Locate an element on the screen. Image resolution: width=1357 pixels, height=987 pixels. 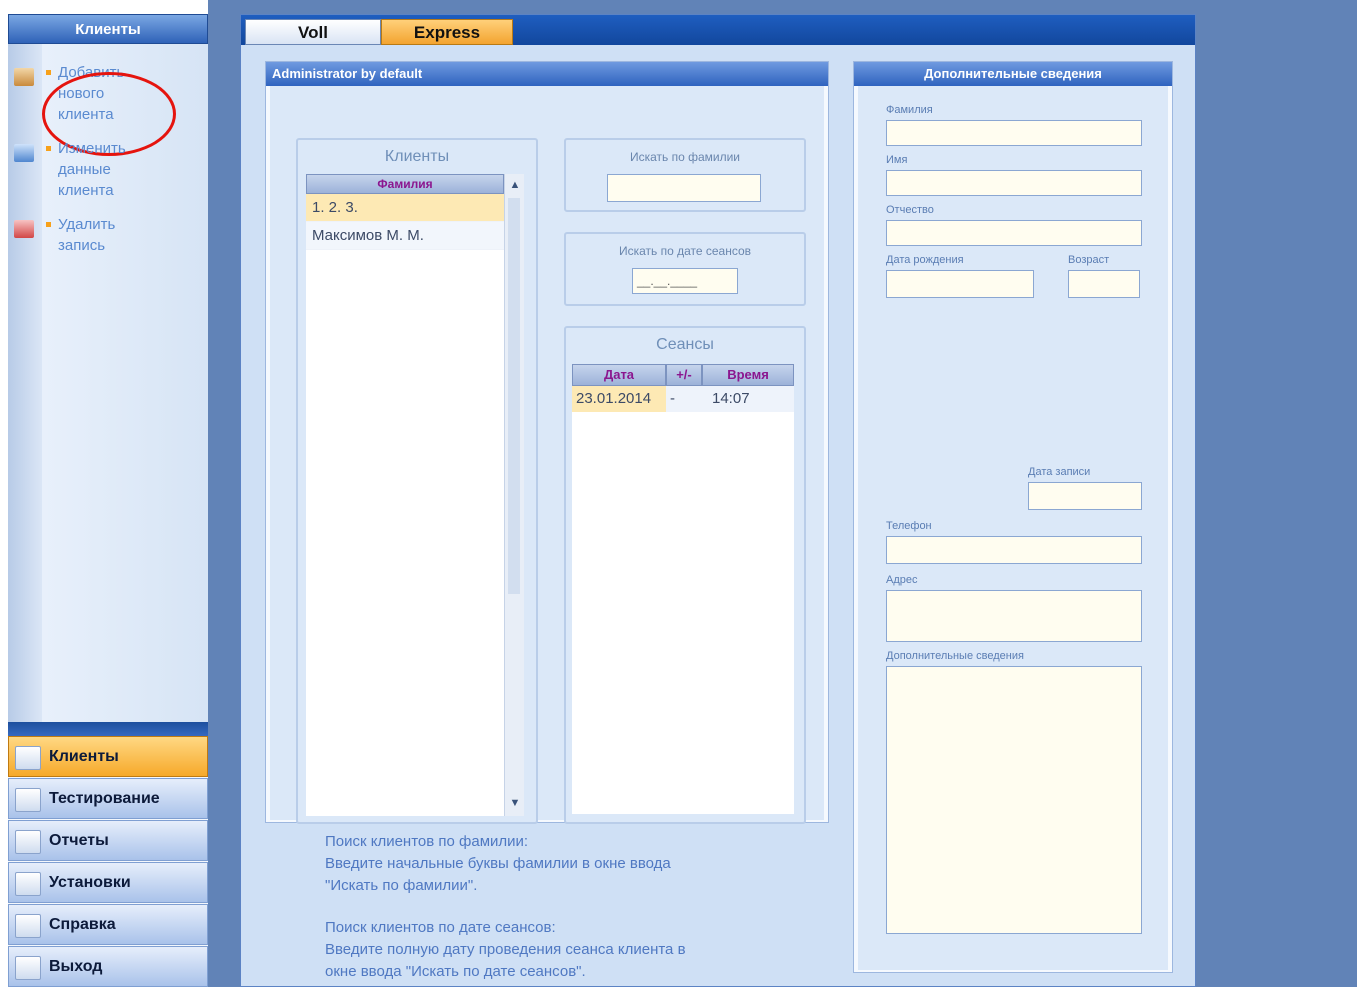
help-line: окне ввода "Искать по дате сеансов". is located at coordinates (455, 971).